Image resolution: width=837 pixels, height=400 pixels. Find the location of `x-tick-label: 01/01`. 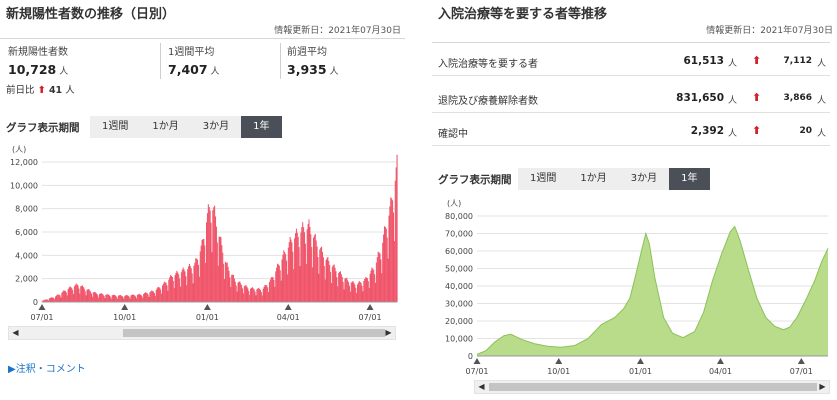

x-tick-label: 01/01 is located at coordinates (207, 317).